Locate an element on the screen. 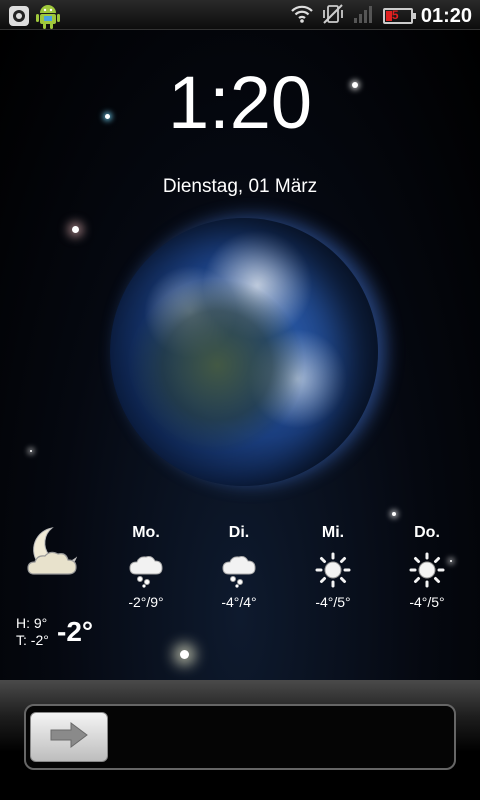 This screenshot has width=480, height=800. forecast-temp: -4°/4° is located at coordinates (239, 602).